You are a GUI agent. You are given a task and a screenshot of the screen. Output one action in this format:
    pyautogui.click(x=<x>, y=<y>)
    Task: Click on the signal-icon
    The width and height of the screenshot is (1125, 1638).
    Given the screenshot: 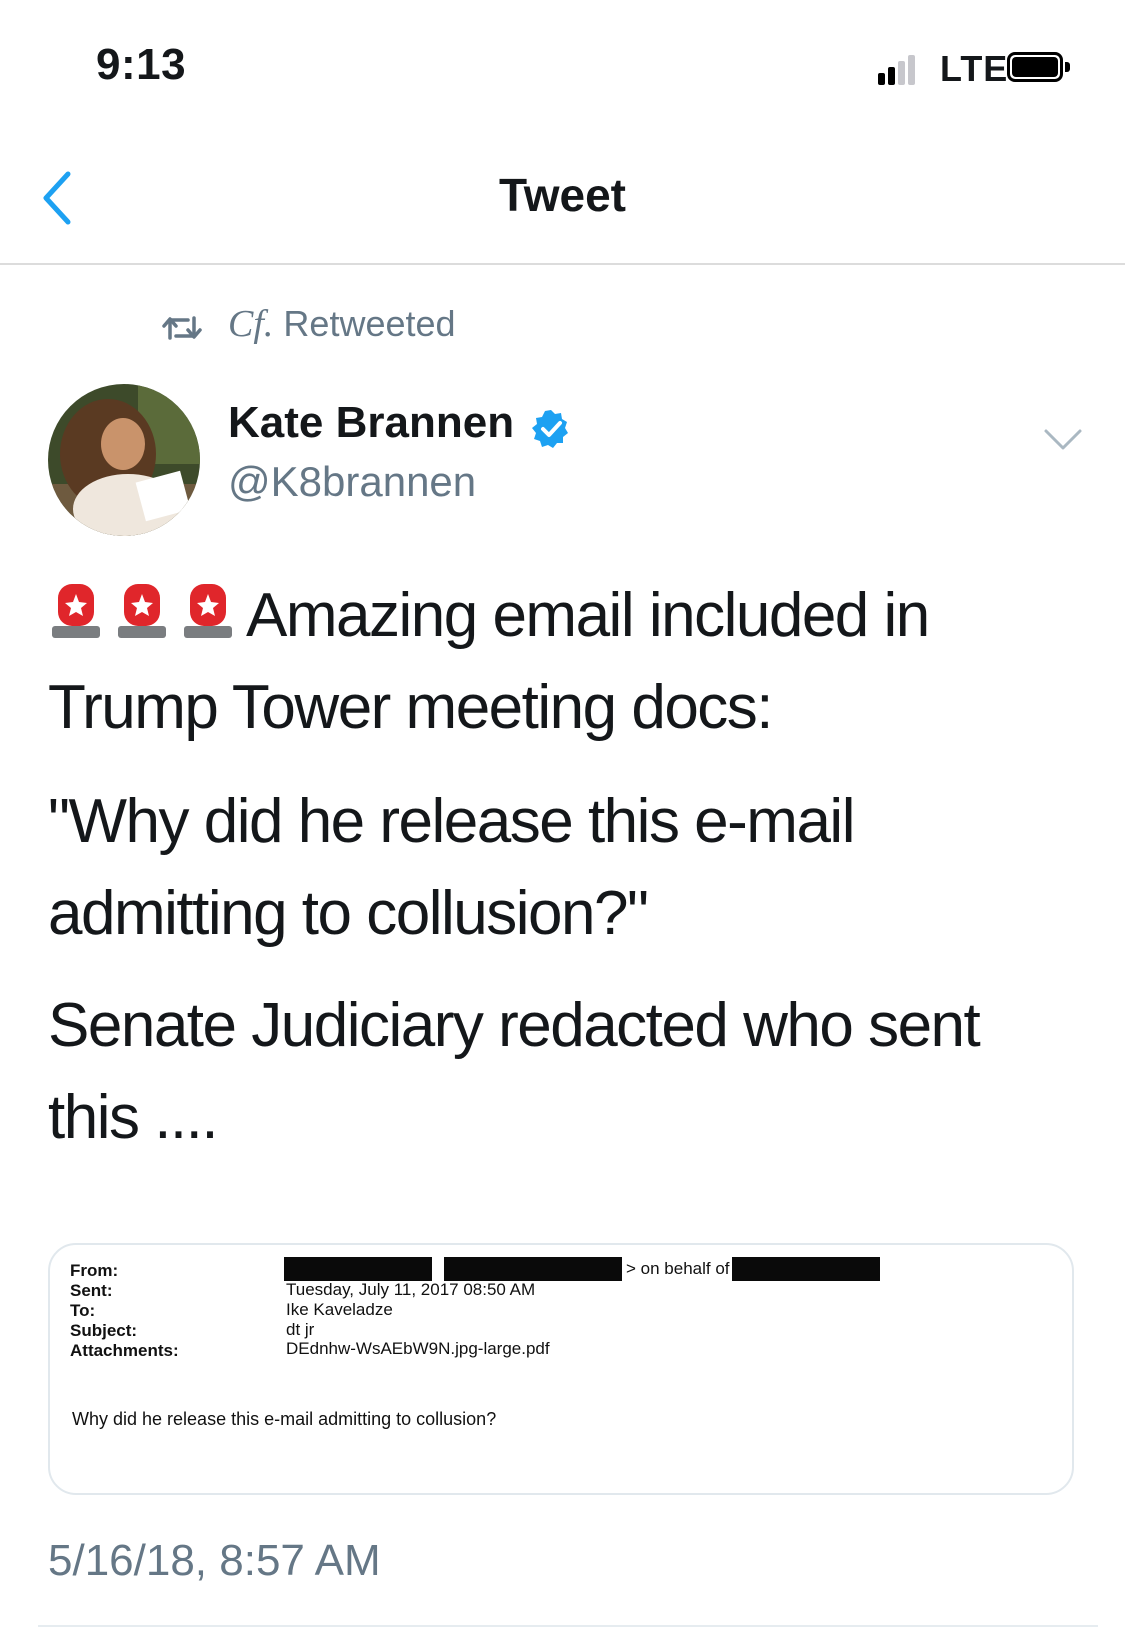 What is the action you would take?
    pyautogui.click(x=898, y=70)
    